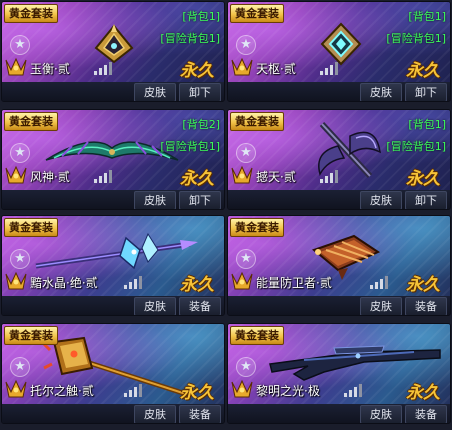 The height and width of the screenshot is (430, 452). Describe the element at coordinates (339, 265) in the screenshot. I see `item-card: 黄金套装 ★ 能量防卫者·贰 永久 皮肤 装备` at that location.